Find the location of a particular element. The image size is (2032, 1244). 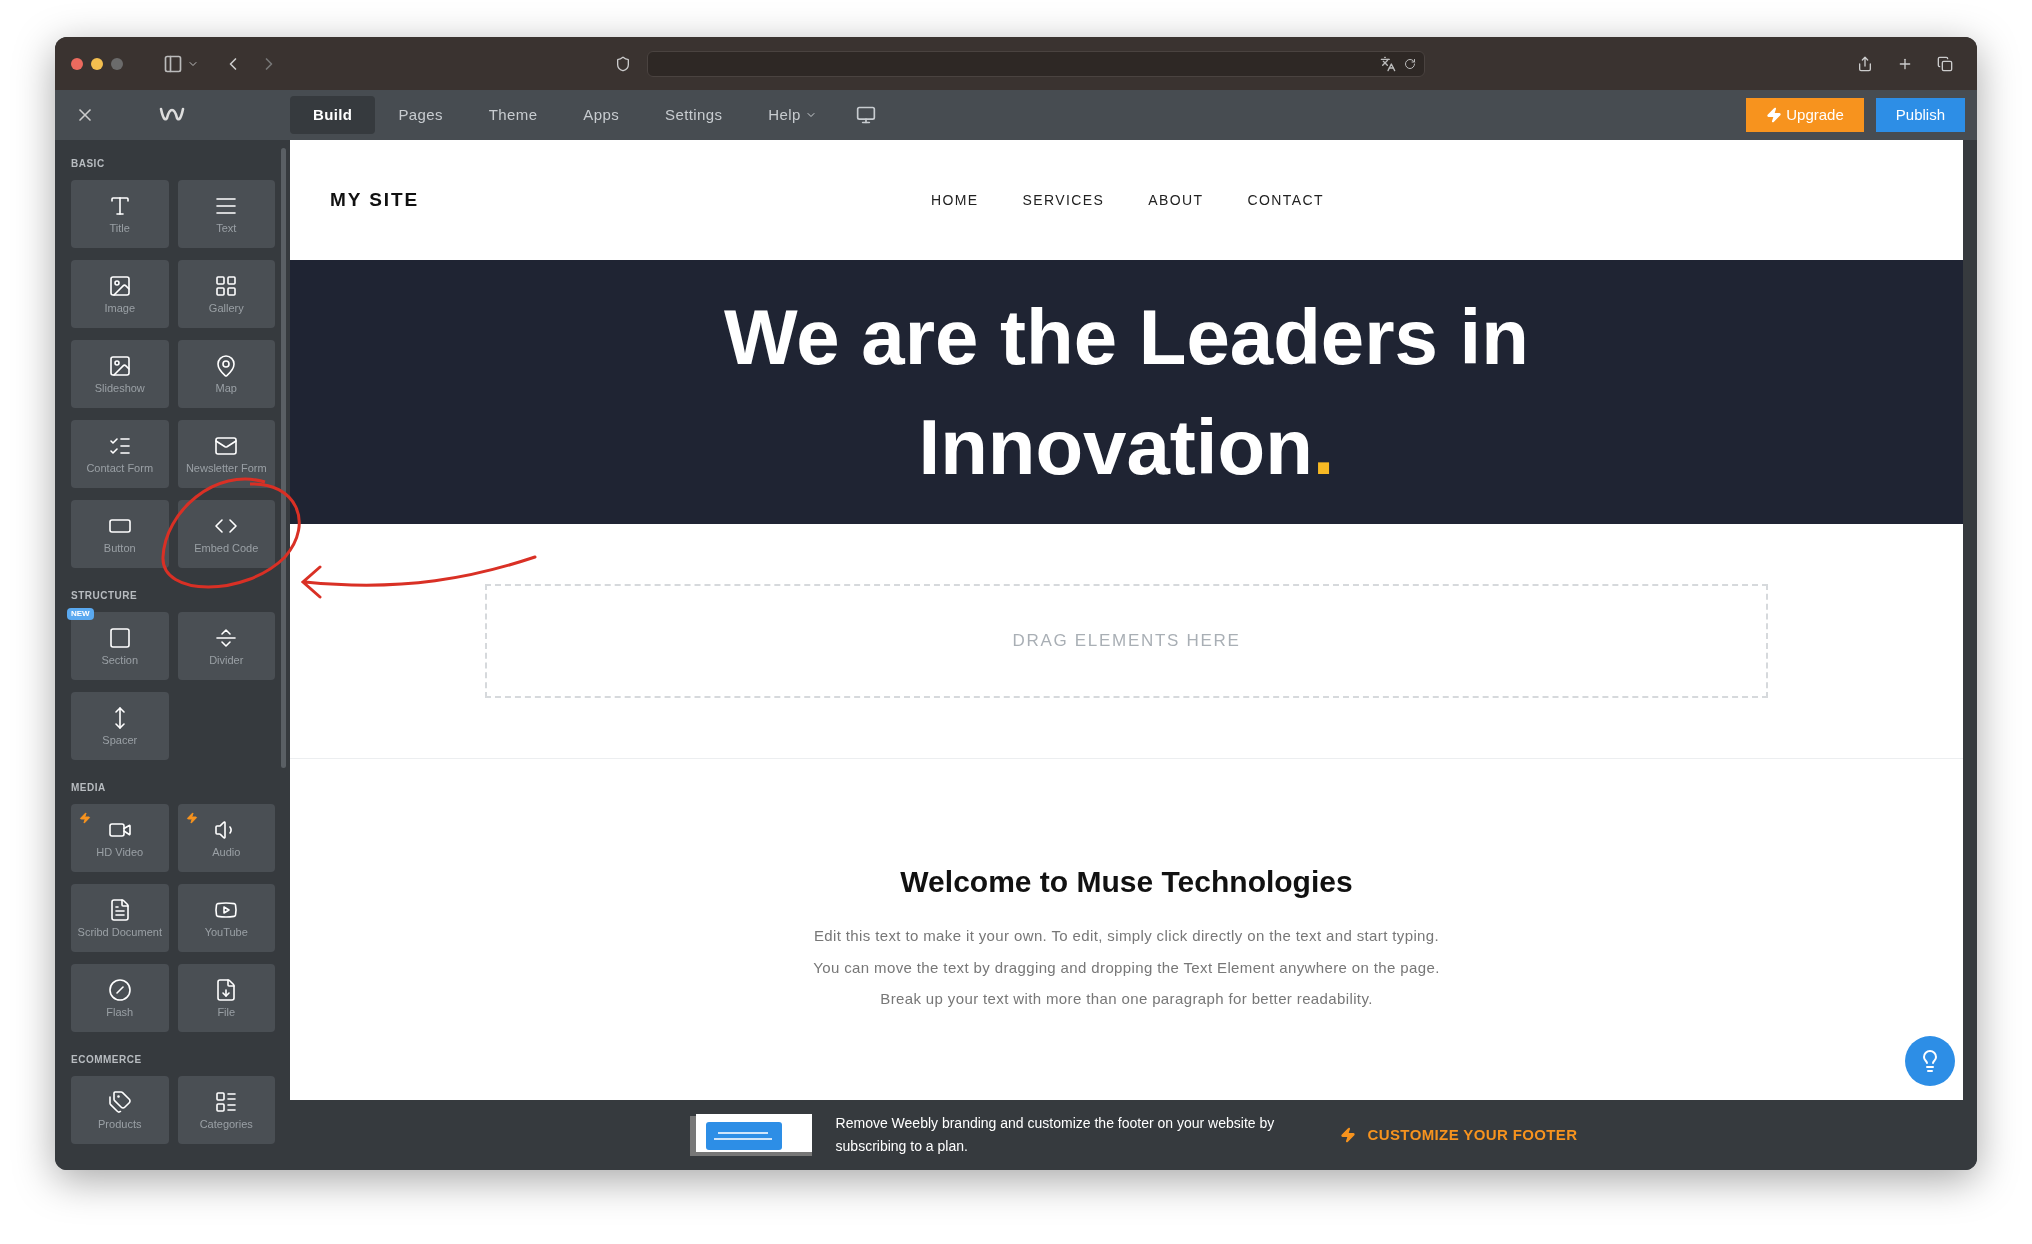

element-tile: Flash is located at coordinates (120, 998).